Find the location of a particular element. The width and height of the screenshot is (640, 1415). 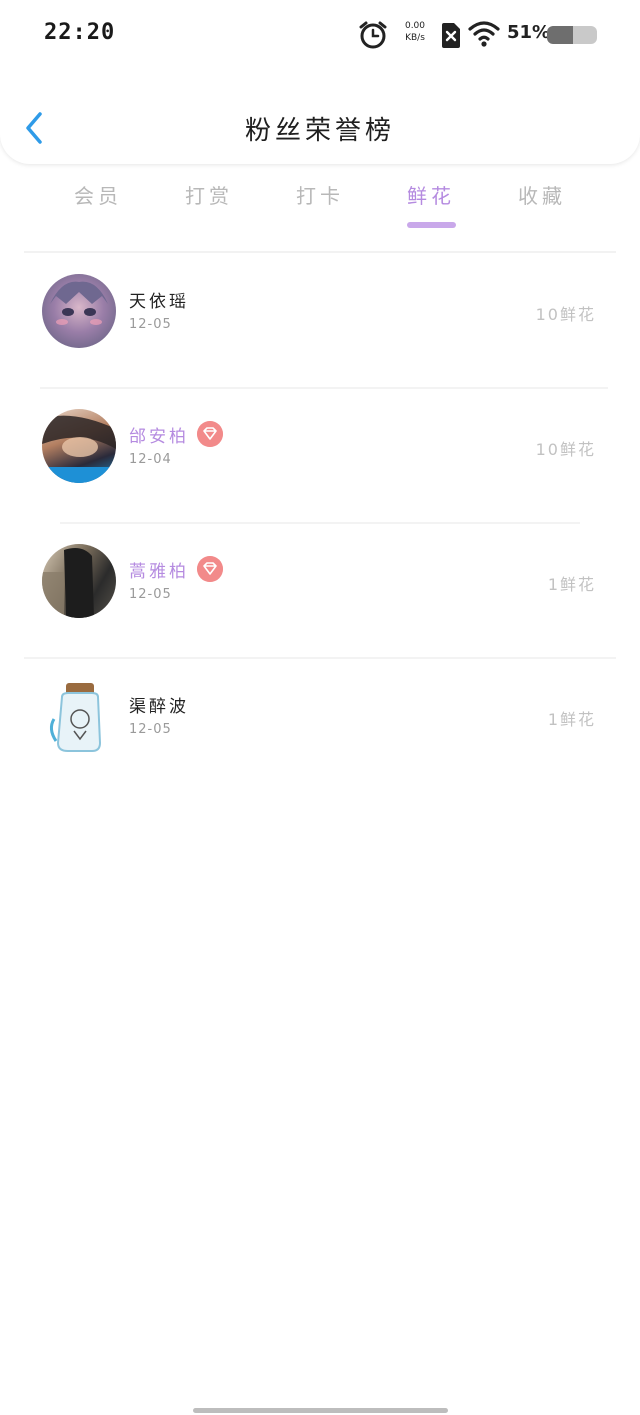

active-tab-indicator is located at coordinates (431, 225).